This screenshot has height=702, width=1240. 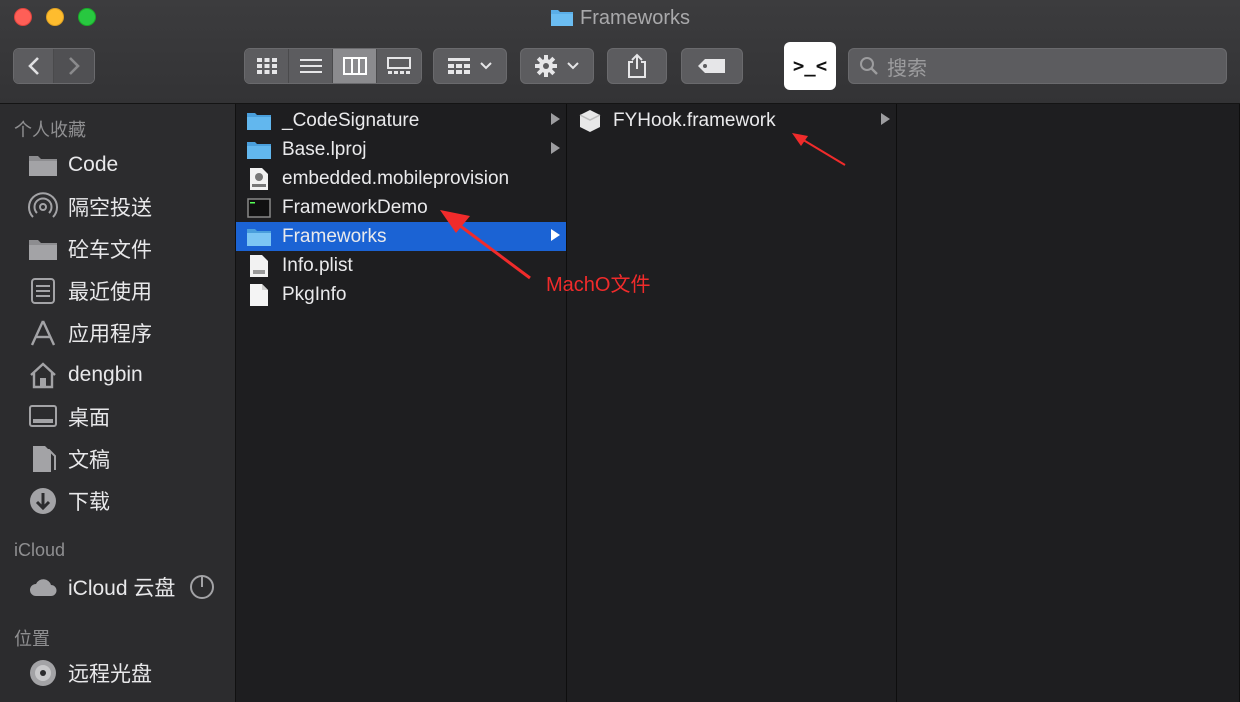 I want to click on view-mode-control, so click(x=333, y=66).